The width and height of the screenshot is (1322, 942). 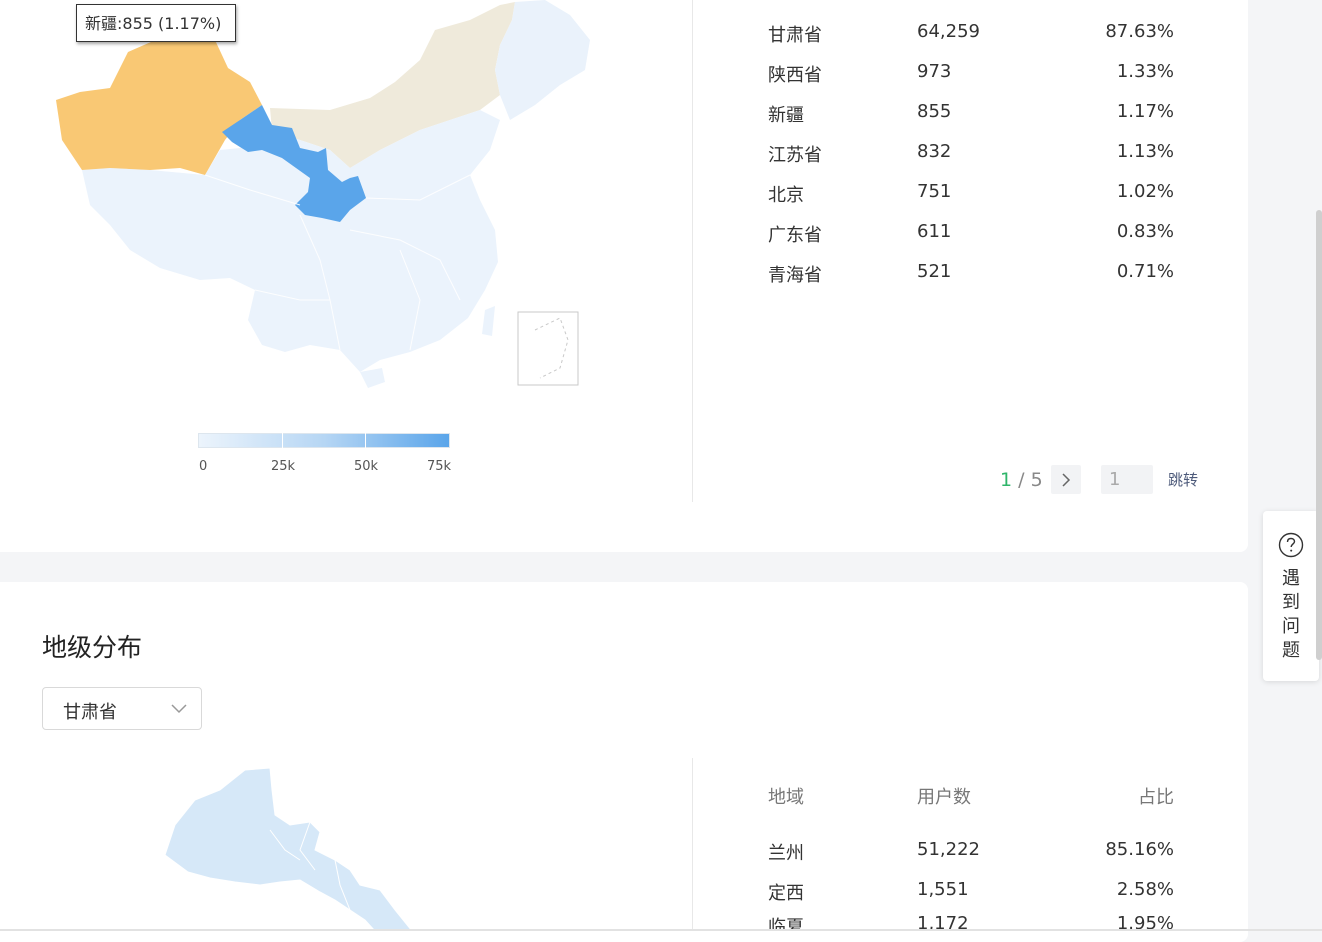 I want to click on legend-tick: 0, so click(x=203, y=466).